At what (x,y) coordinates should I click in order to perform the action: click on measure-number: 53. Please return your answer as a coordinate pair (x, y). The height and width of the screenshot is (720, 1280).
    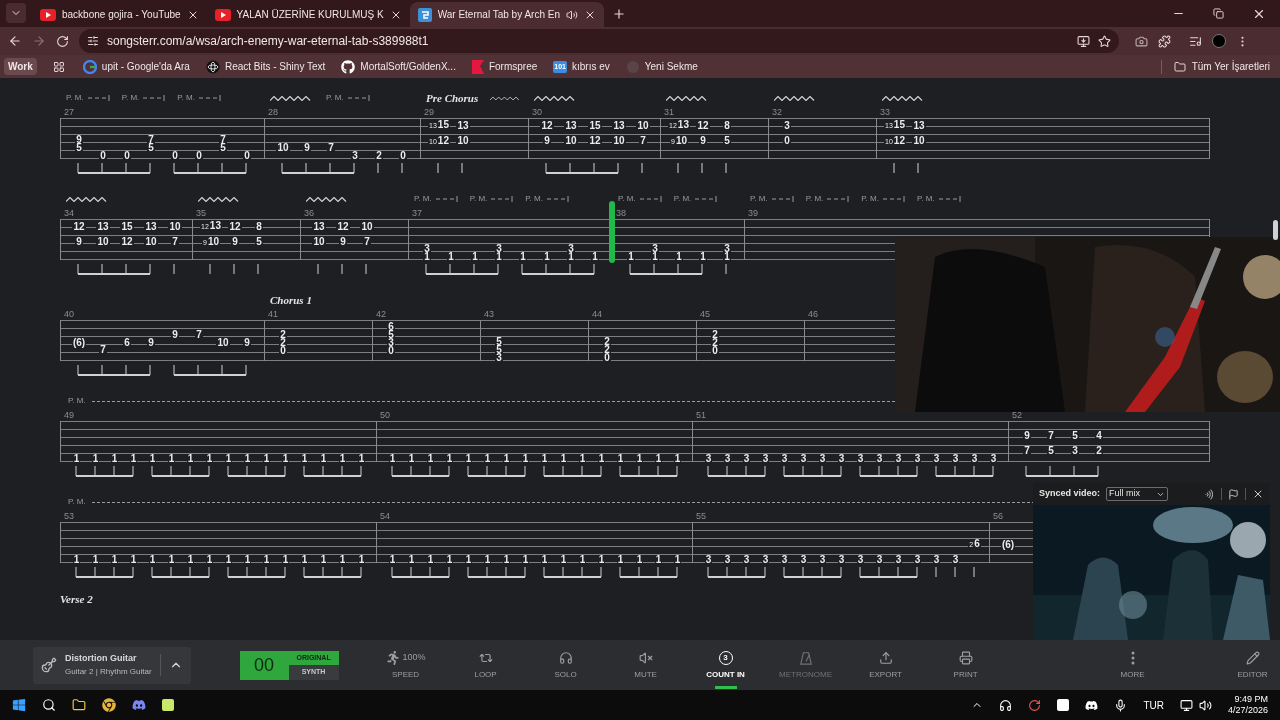
    Looking at the image, I should click on (69, 516).